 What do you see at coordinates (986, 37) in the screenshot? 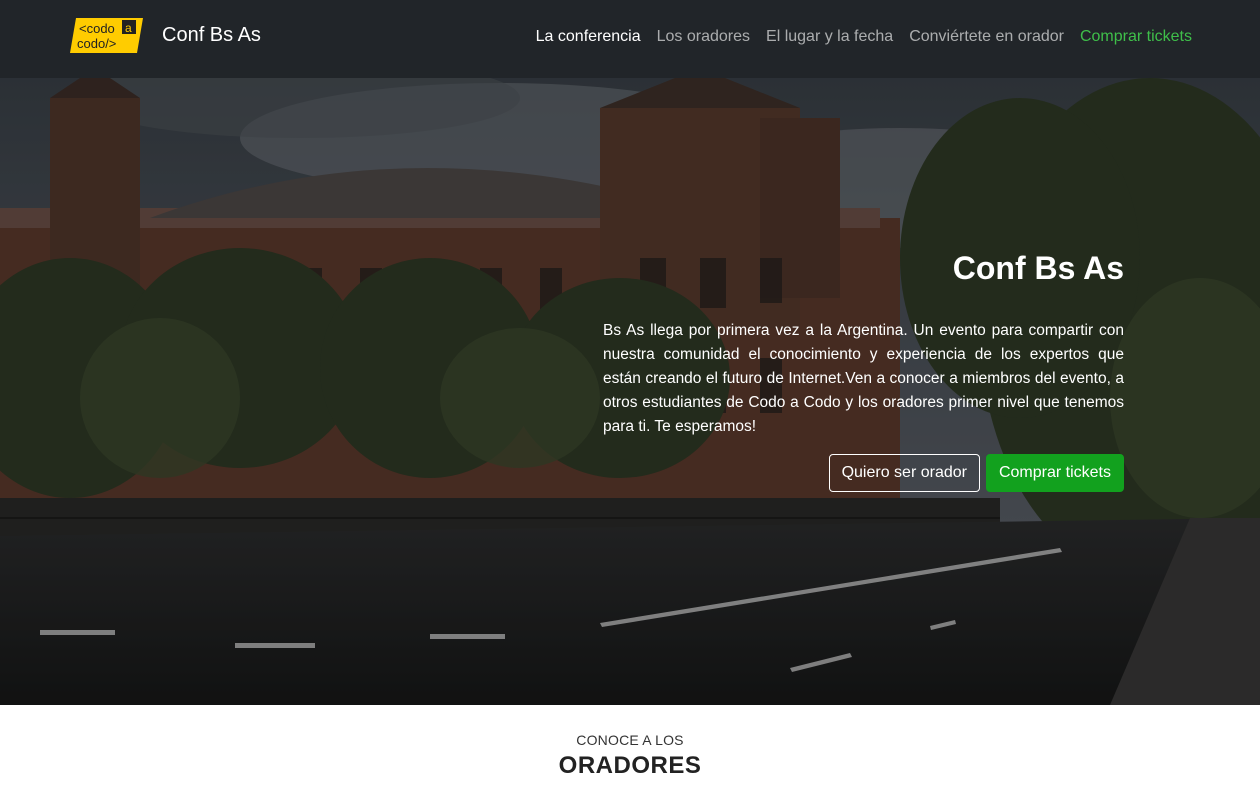
I see `nav-link-conviertete-en-orador: Conviértete en orador` at bounding box center [986, 37].